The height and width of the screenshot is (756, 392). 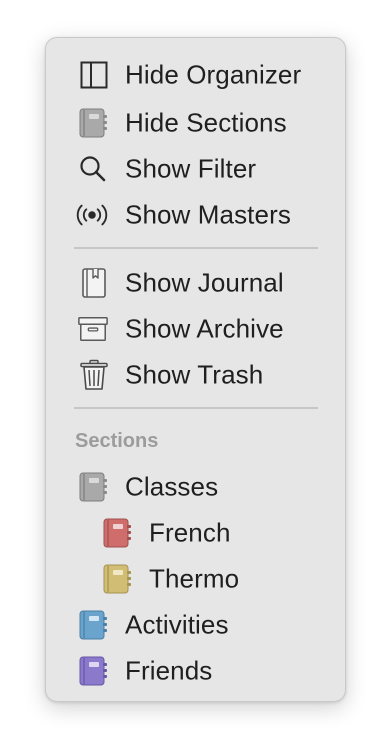 I want to click on sidebar-icon, so click(x=94, y=75).